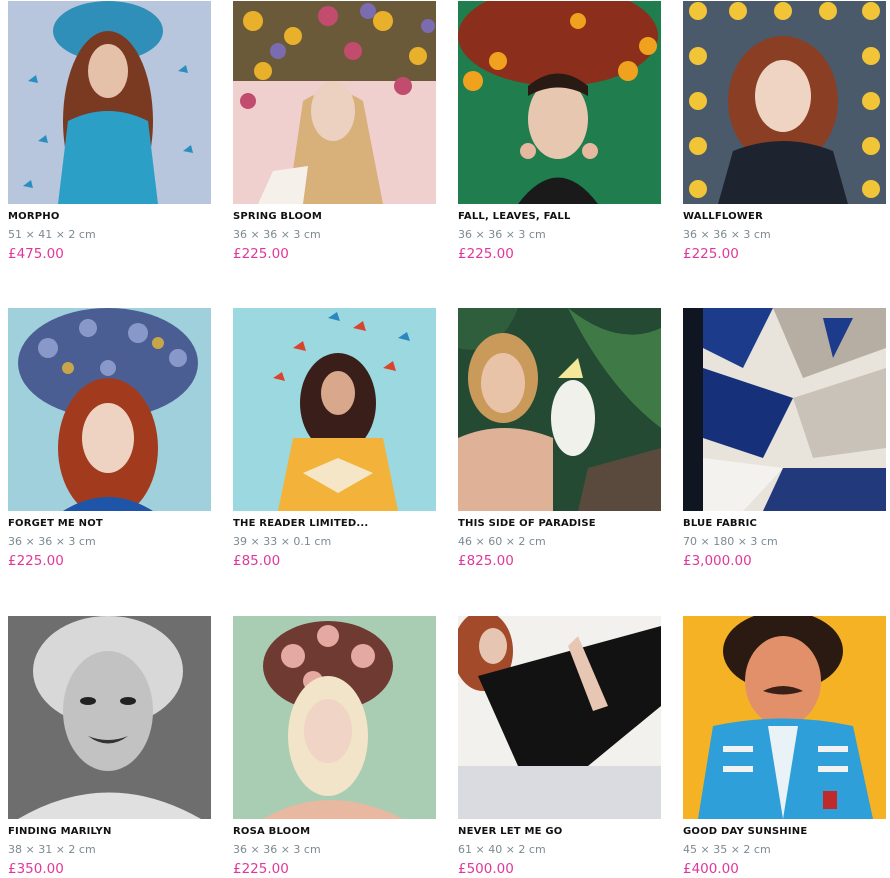 The image size is (890, 878). I want to click on artwork-image-never-let-me-go, so click(559, 717).